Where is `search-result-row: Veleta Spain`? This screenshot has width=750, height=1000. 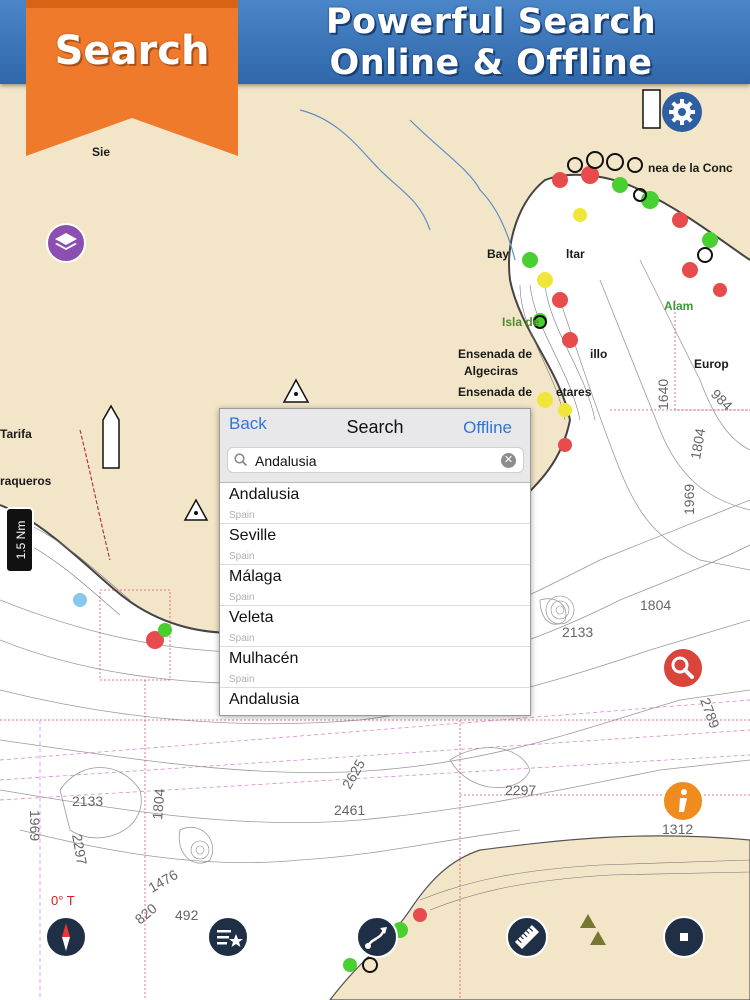 search-result-row: Veleta Spain is located at coordinates (375, 626).